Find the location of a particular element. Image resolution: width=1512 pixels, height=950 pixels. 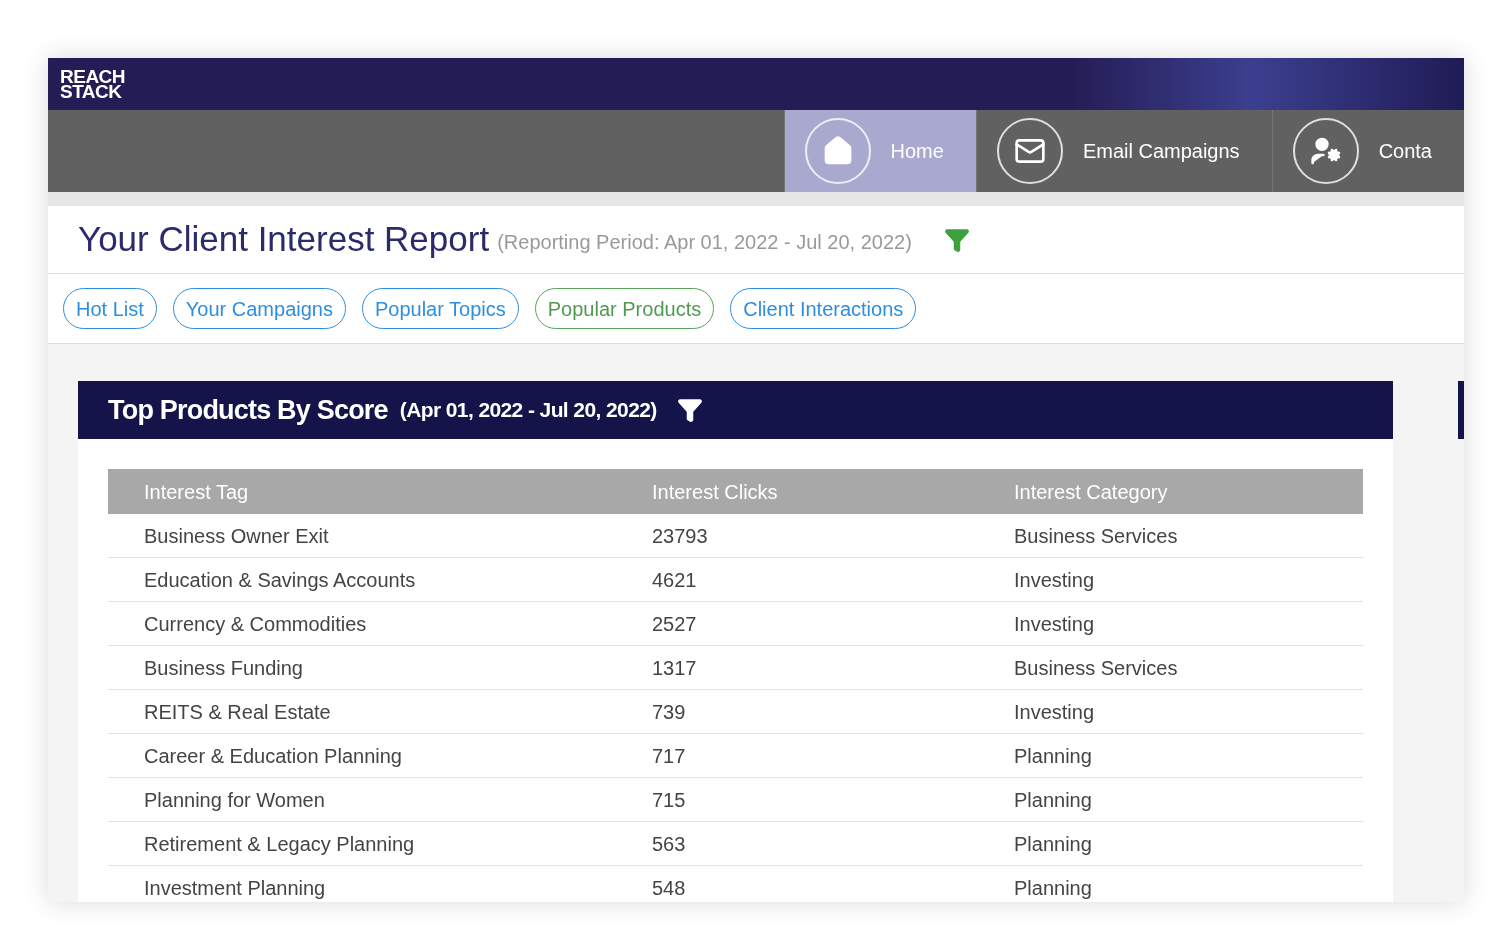

table-cell-text: 715 is located at coordinates (669, 800).